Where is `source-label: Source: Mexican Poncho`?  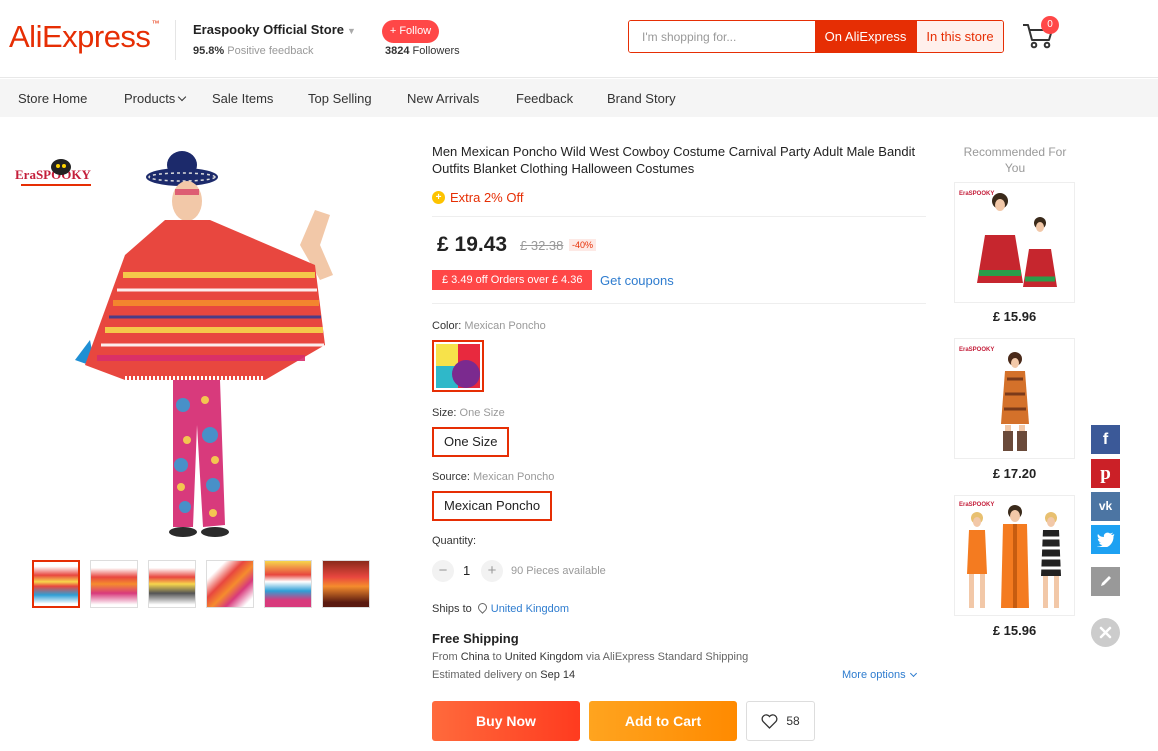 source-label: Source: Mexican Poncho is located at coordinates (493, 477).